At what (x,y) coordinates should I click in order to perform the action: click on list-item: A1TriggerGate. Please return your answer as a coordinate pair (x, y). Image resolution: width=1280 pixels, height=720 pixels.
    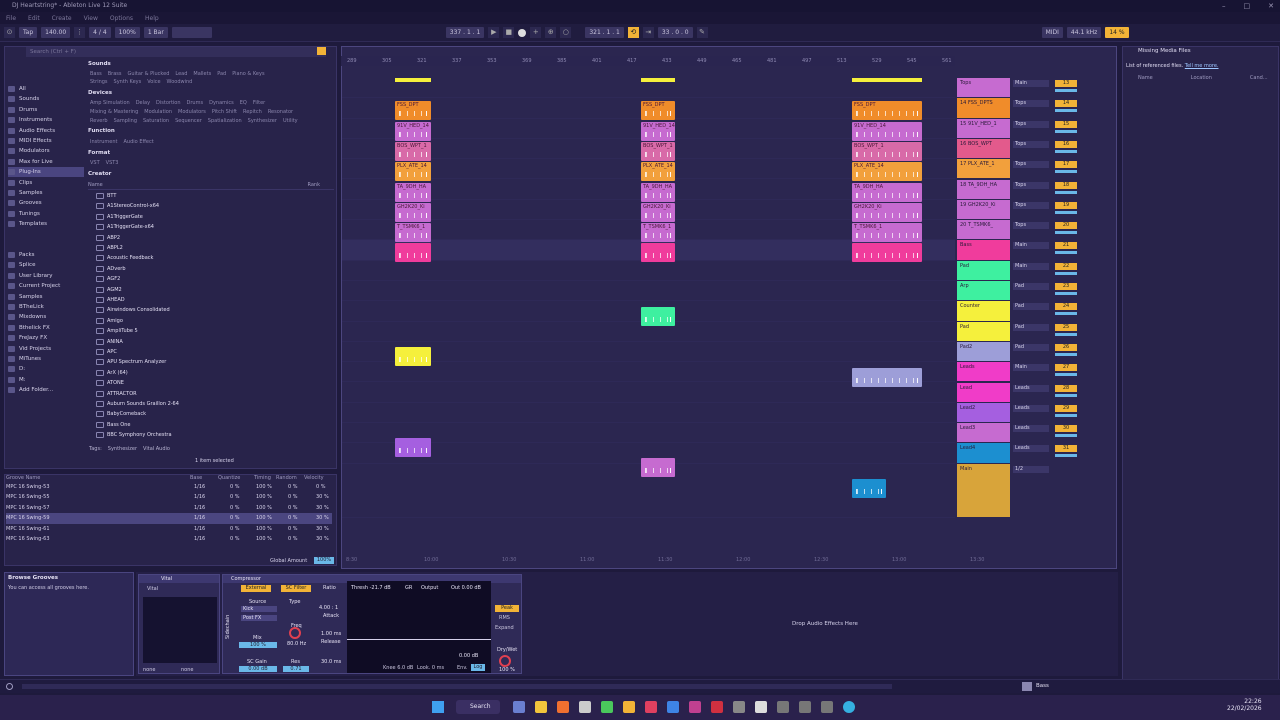
    Looking at the image, I should click on (196, 217).